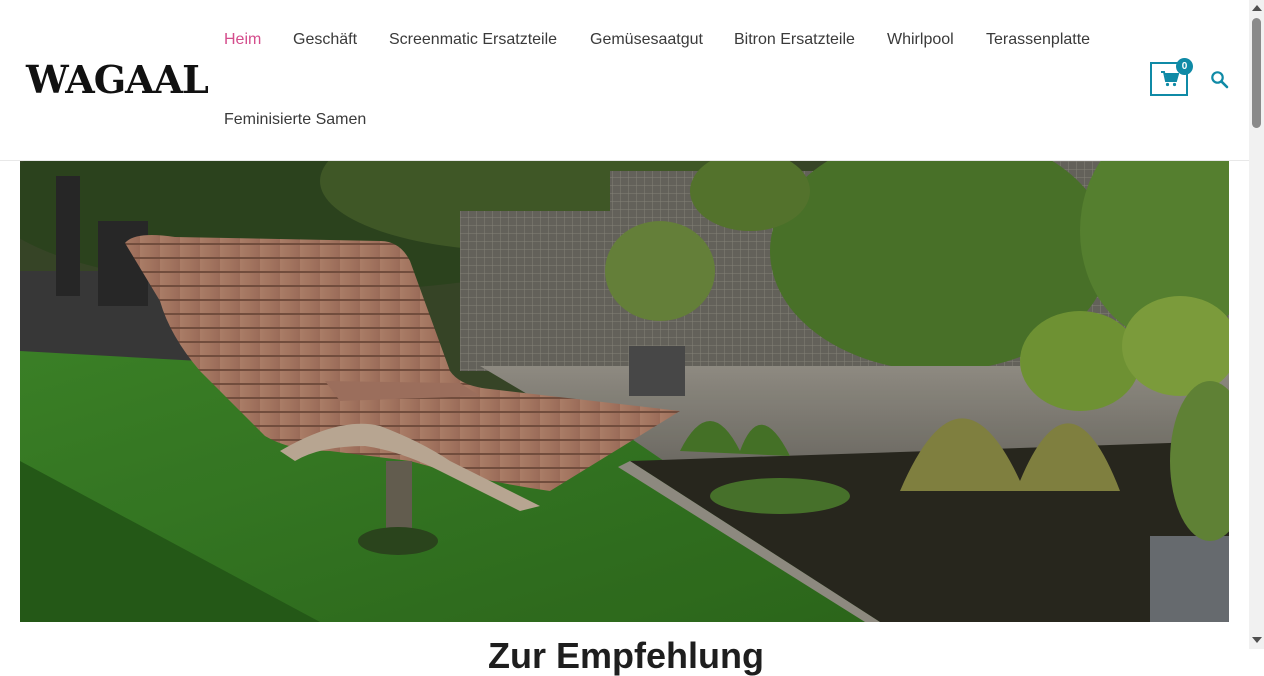 The height and width of the screenshot is (676, 1264). What do you see at coordinates (1184, 66) in the screenshot?
I see `cart-count-badge: 0` at bounding box center [1184, 66].